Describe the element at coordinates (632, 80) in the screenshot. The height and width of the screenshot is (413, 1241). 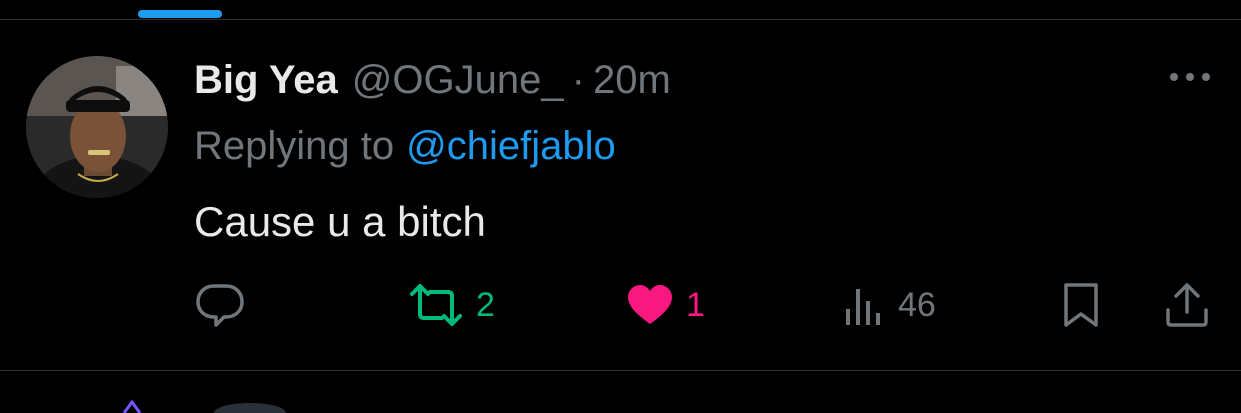
I see `timestamp: 20m` at that location.